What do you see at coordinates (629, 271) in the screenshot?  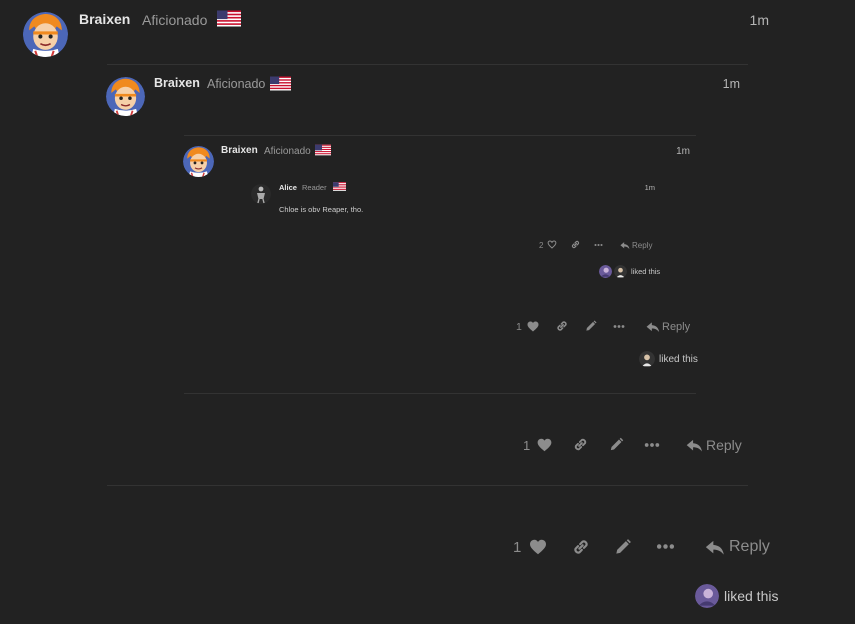 I see `liked-by: liked this` at bounding box center [629, 271].